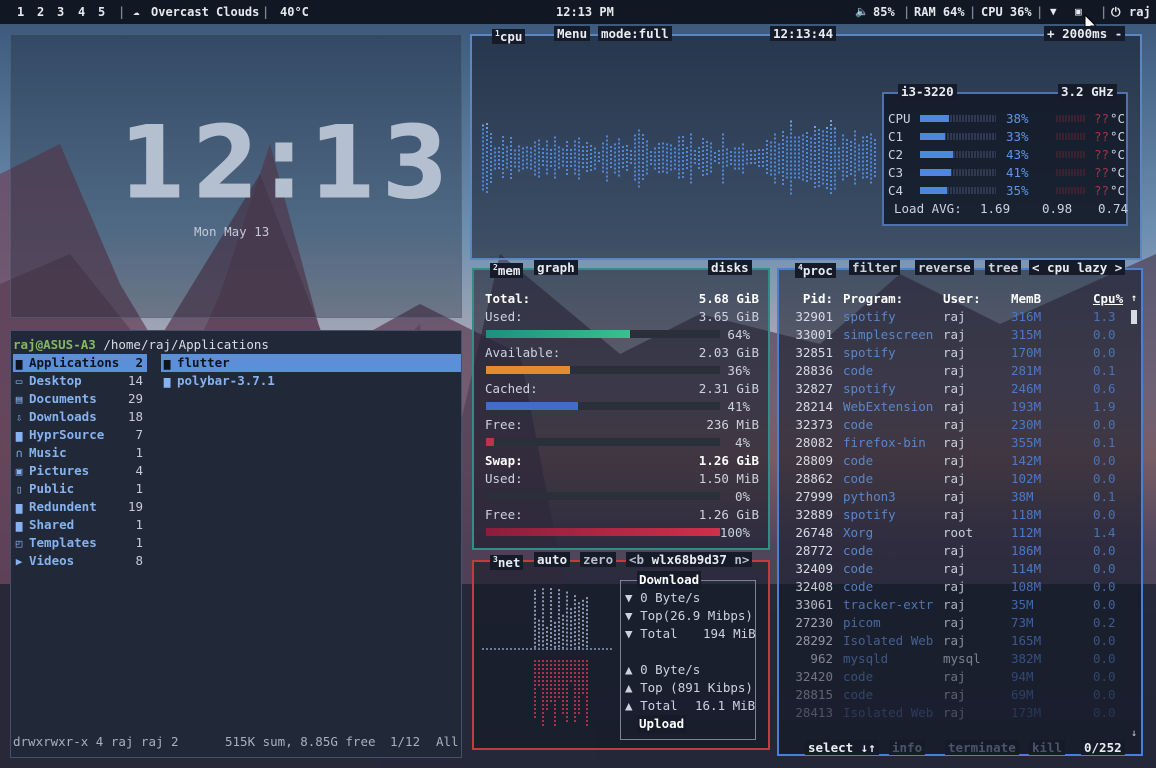 This screenshot has height=768, width=1156. What do you see at coordinates (1003, 268) in the screenshot?
I see `tree-button: tree` at bounding box center [1003, 268].